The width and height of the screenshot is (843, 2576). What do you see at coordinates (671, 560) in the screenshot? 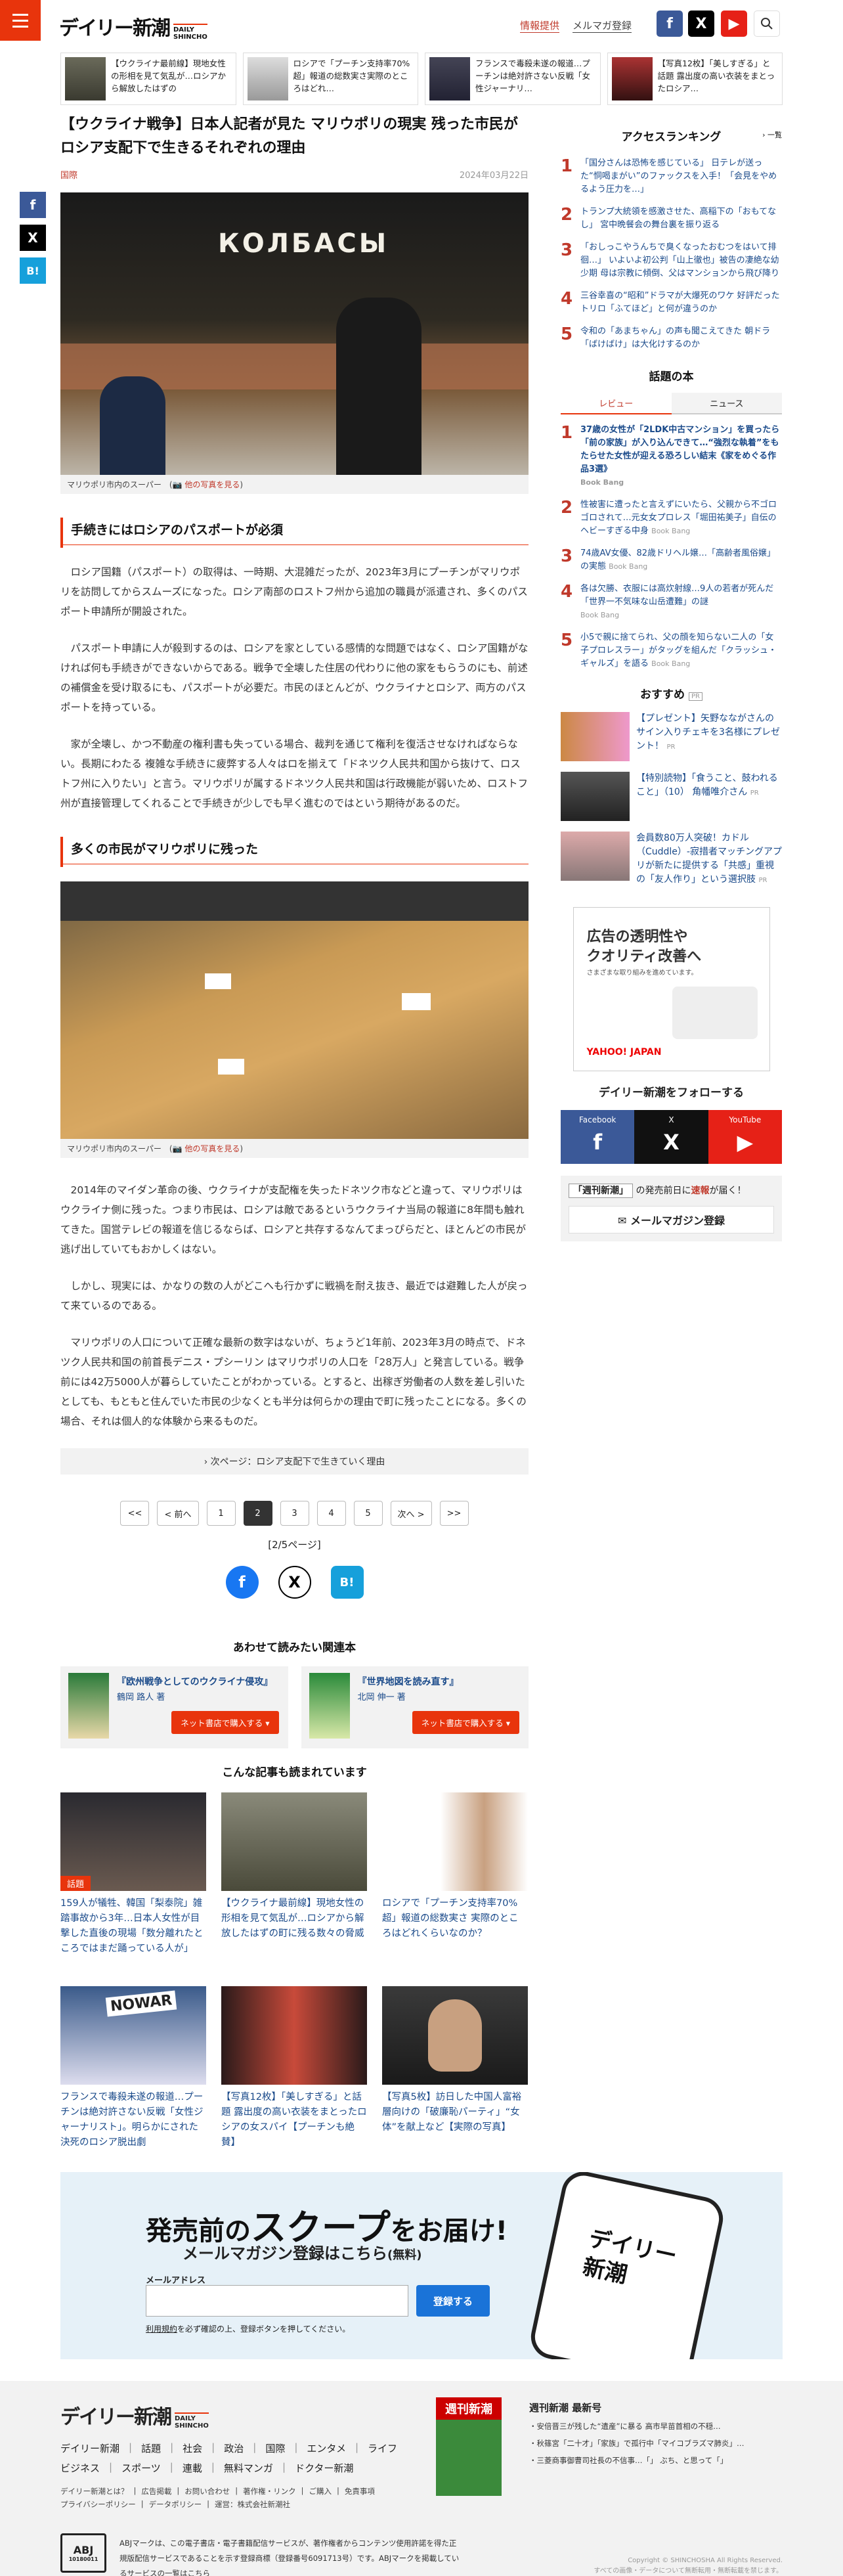
I see `book-item: 3 74歳AV女優、82歳ドリヘル嬢…「高齢者風俗嬢」の実態 Book Bang` at bounding box center [671, 560].